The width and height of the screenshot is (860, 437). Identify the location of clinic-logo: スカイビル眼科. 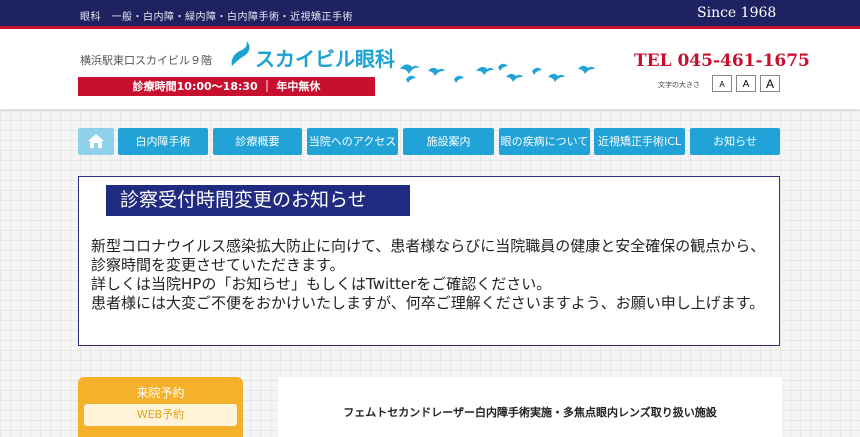
(325, 57).